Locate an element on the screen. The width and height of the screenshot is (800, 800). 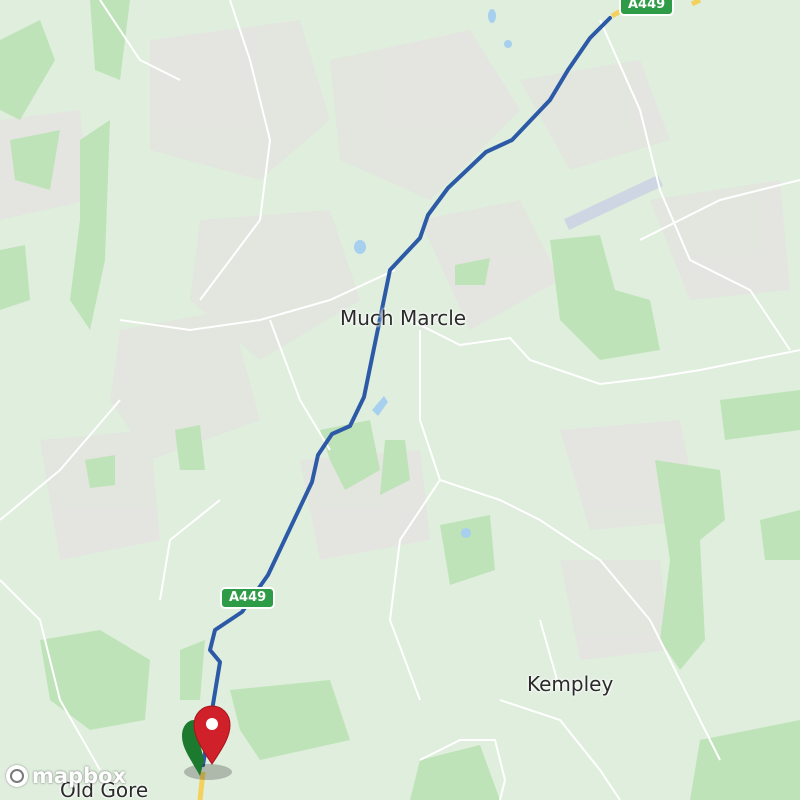
mapbox-logo: mapbox is located at coordinates (66, 776).